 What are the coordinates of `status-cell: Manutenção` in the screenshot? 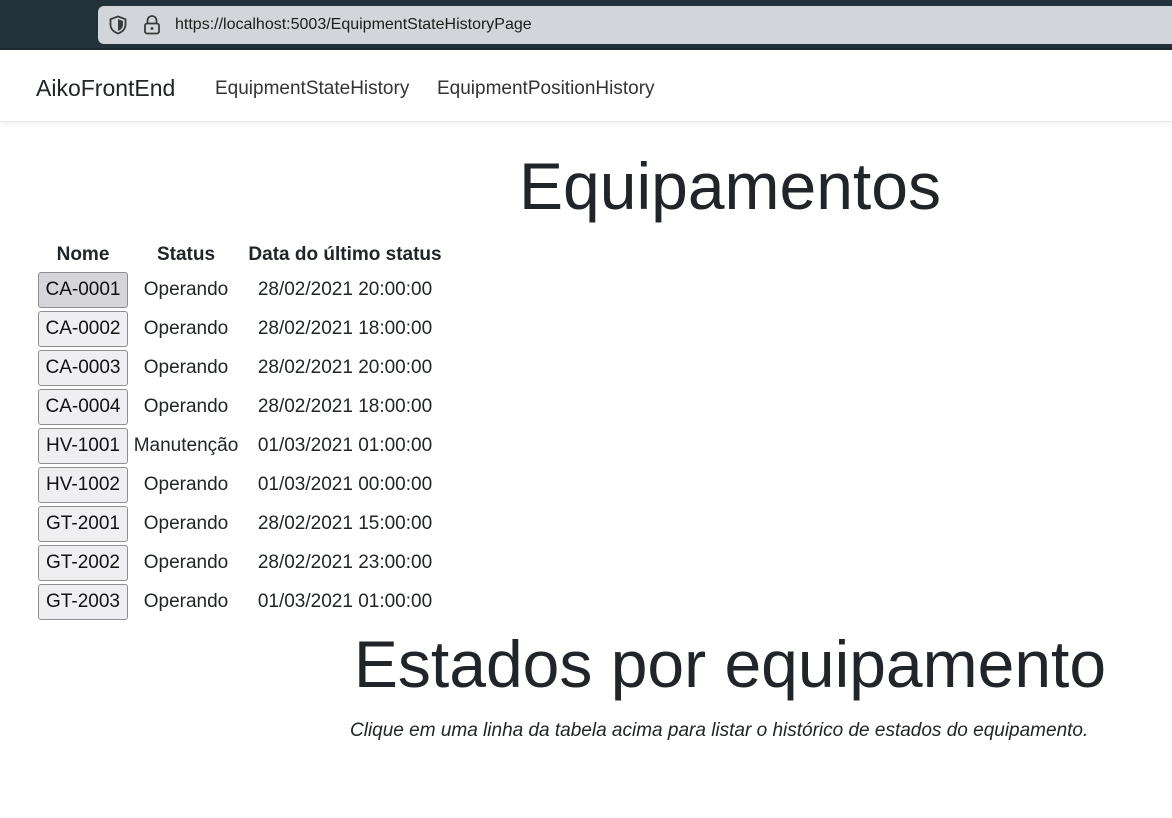 It's located at (186, 445).